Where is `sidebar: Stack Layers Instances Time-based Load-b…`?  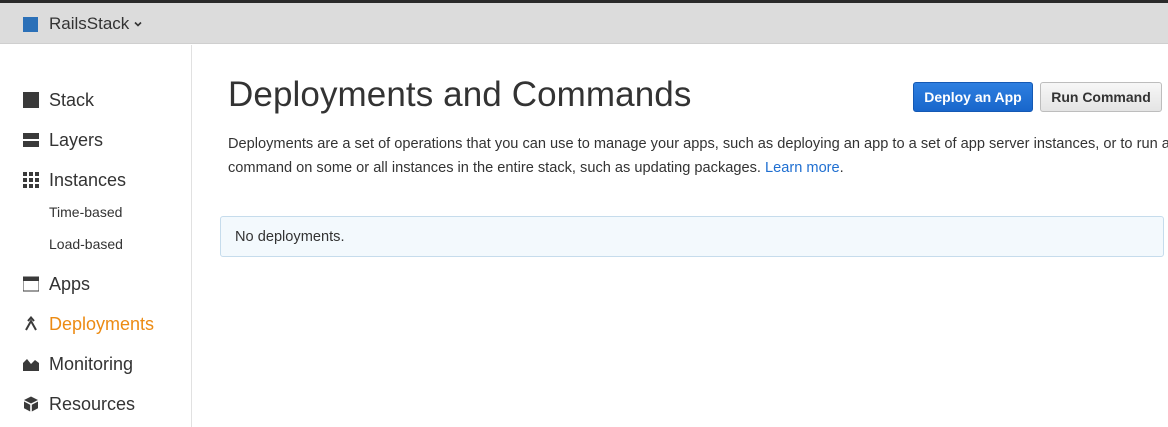
sidebar: Stack Layers Instances Time-based Load-b… is located at coordinates (96, 236).